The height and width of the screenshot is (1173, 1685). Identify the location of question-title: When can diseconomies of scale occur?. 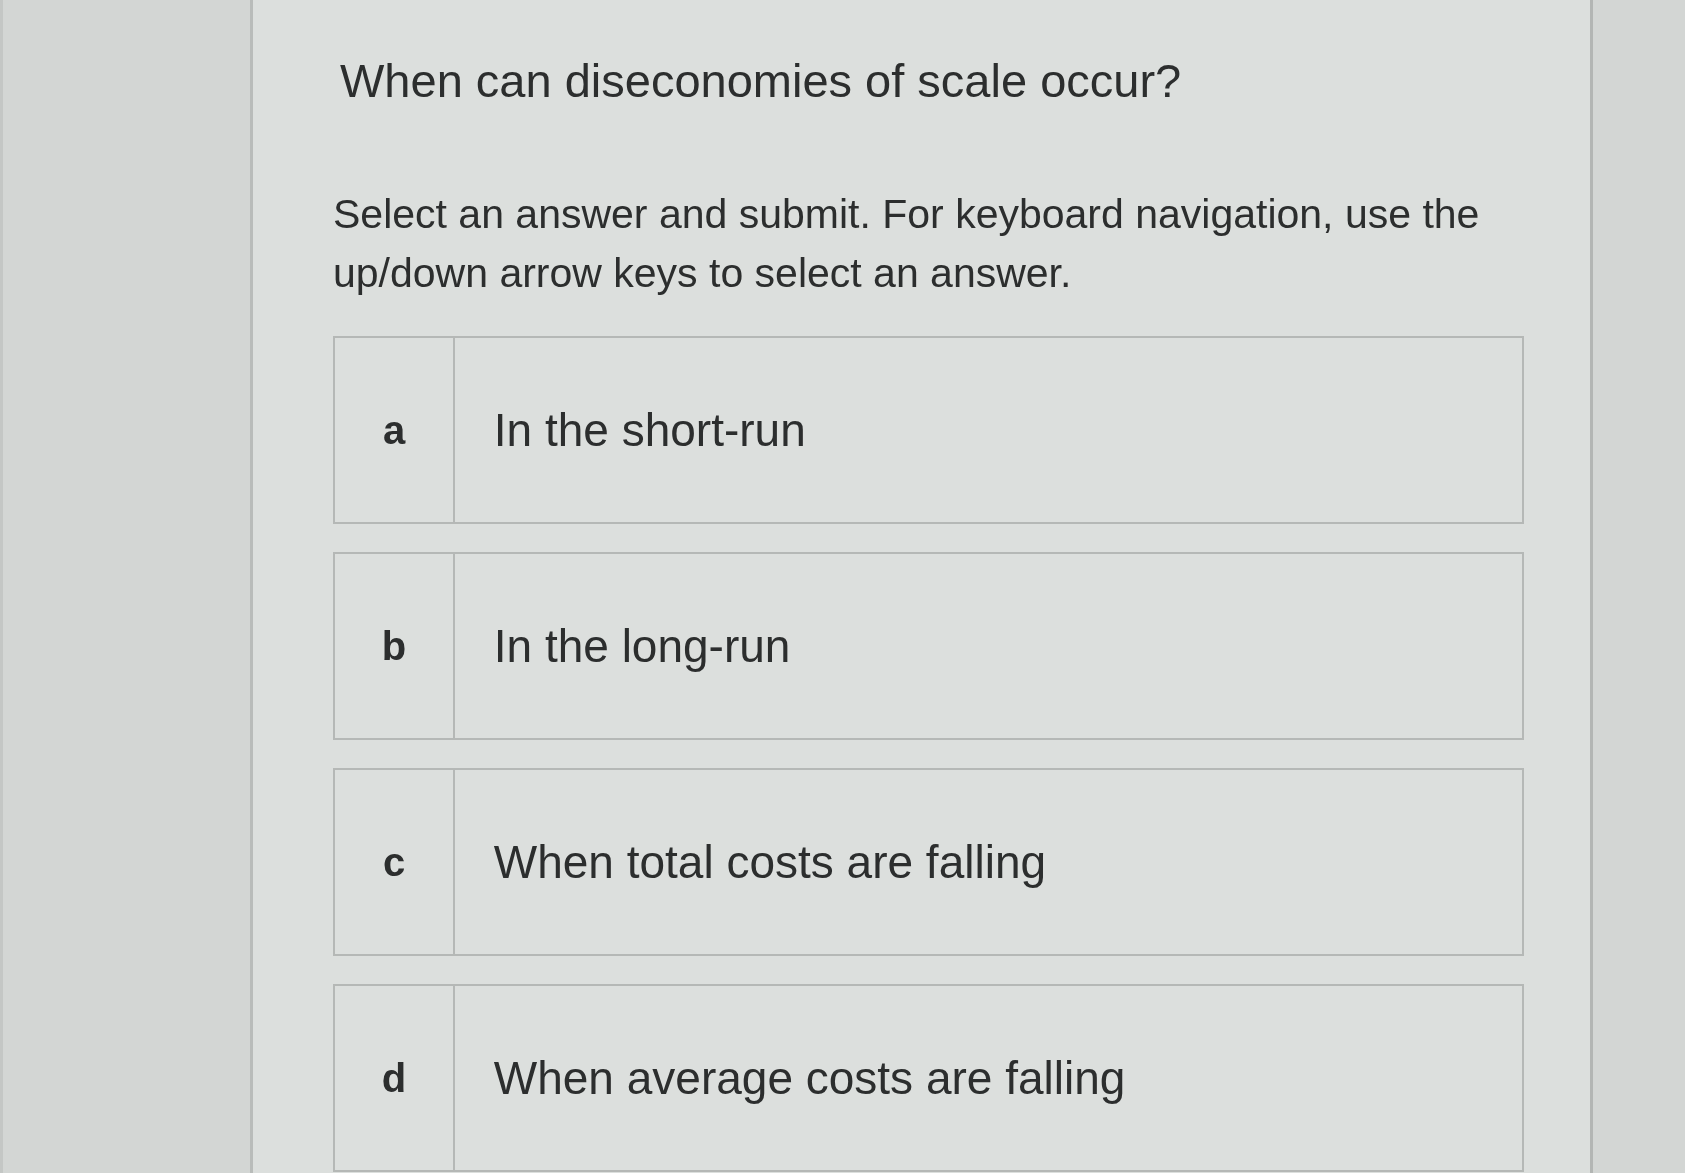
(761, 81).